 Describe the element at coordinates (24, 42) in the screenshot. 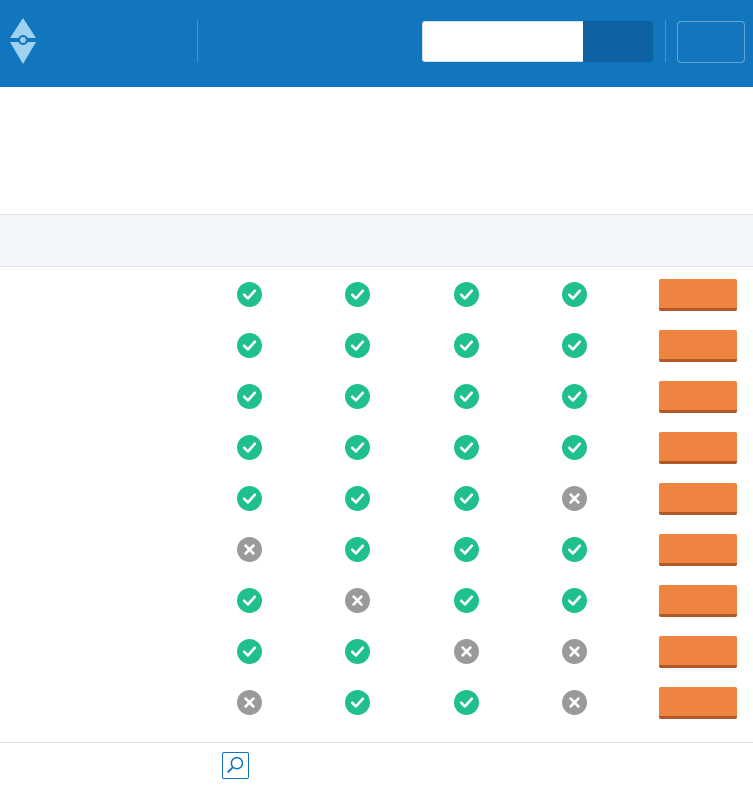

I see `compass-logo-icon` at that location.